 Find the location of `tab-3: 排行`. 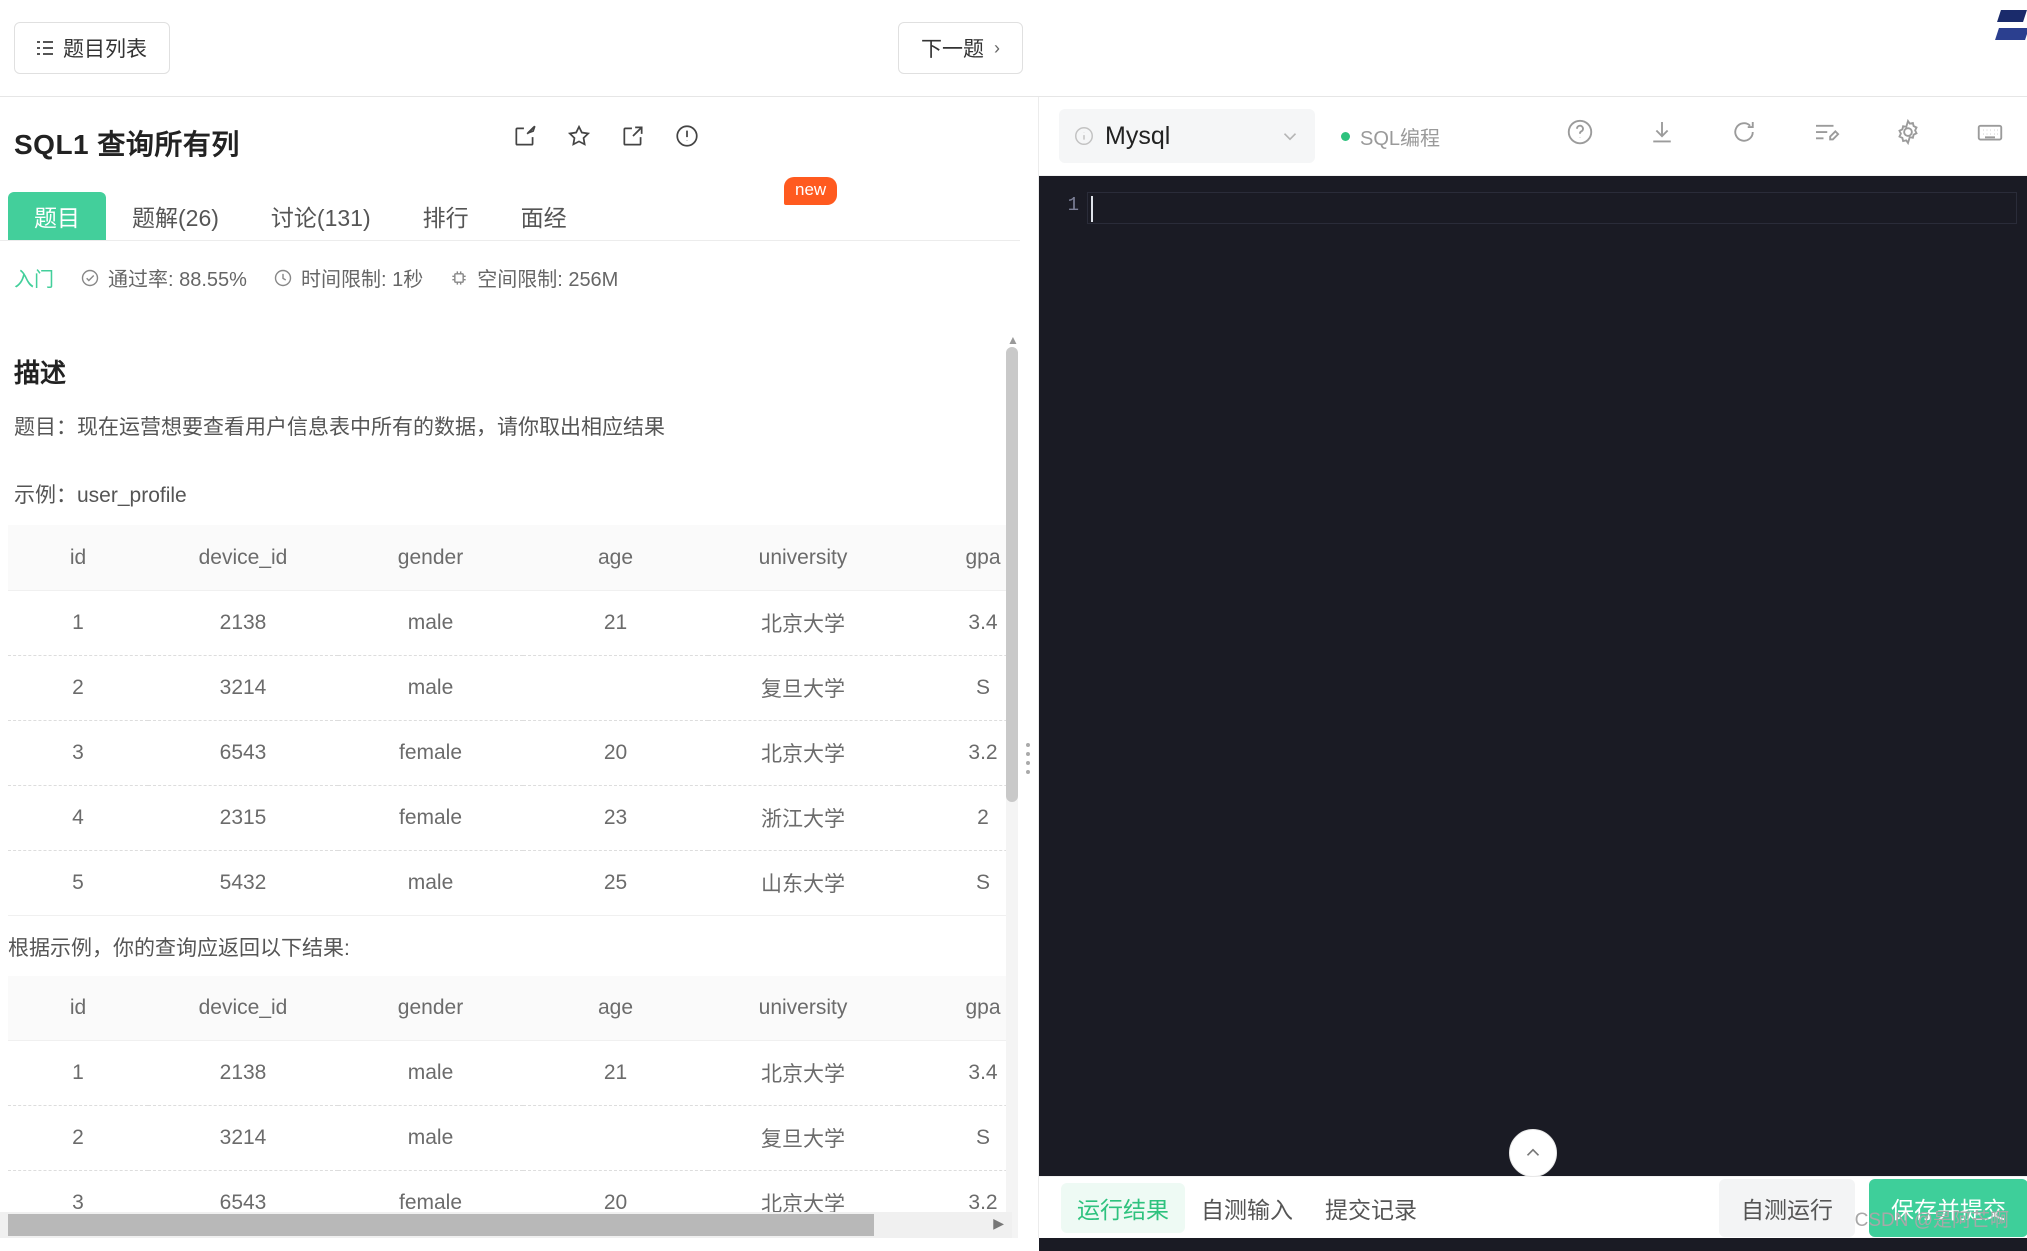

tab-3: 排行 is located at coordinates (446, 216).